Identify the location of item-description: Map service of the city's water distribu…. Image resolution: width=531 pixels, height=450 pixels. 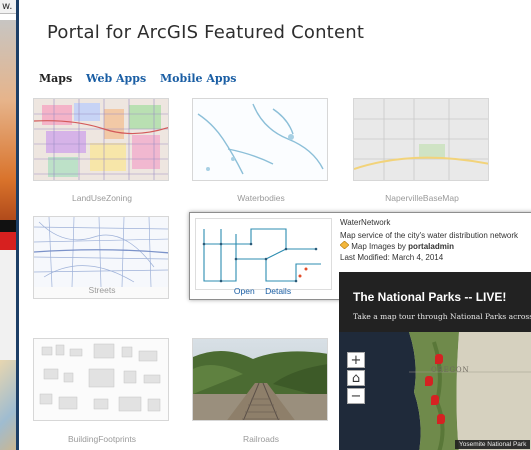
(429, 235).